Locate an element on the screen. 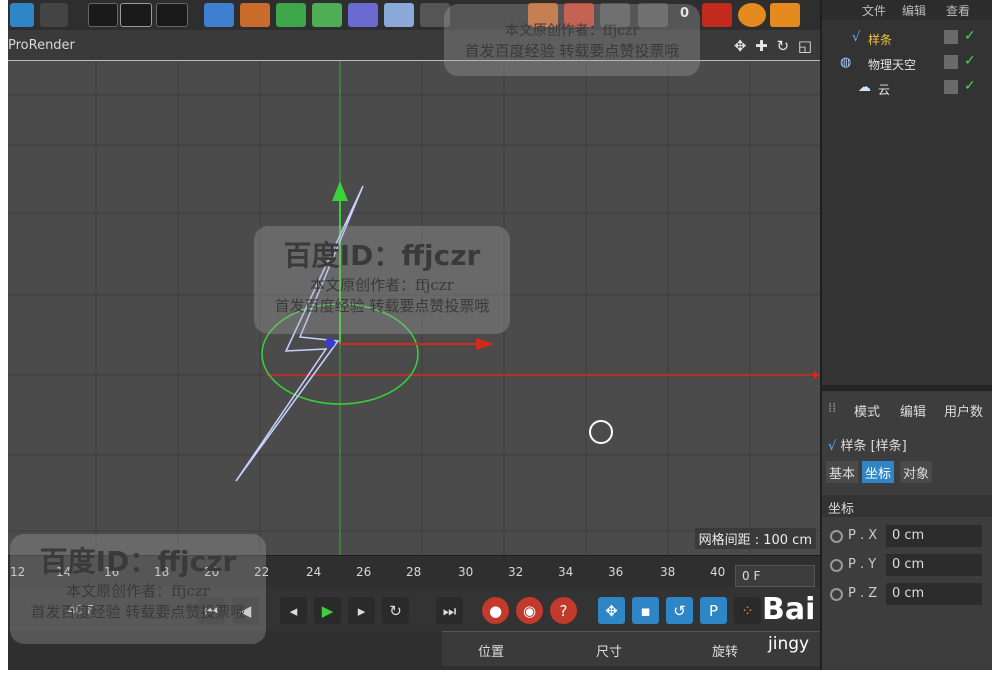 The height and width of the screenshot is (679, 1000). timeline-tick: 32 is located at coordinates (516, 572).